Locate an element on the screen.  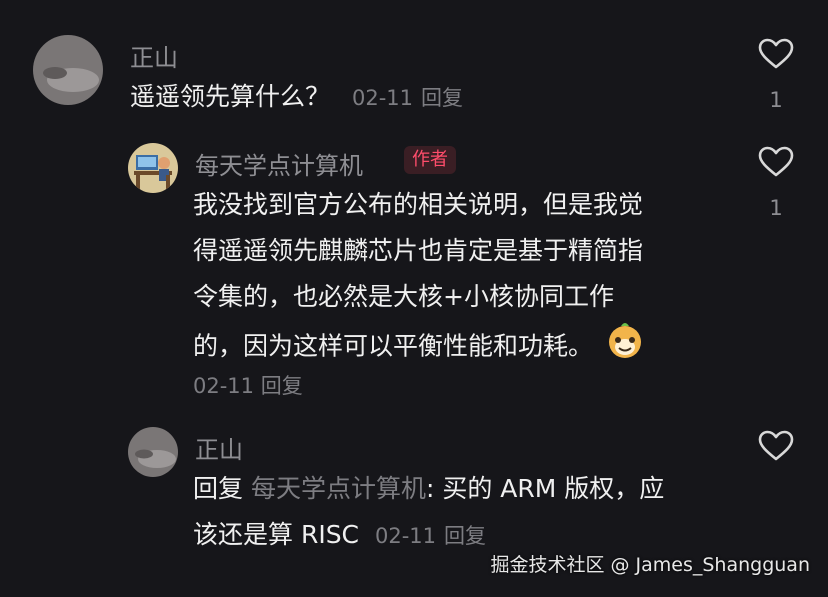
mention-link: 每天学点计算机 is located at coordinates (338, 488).